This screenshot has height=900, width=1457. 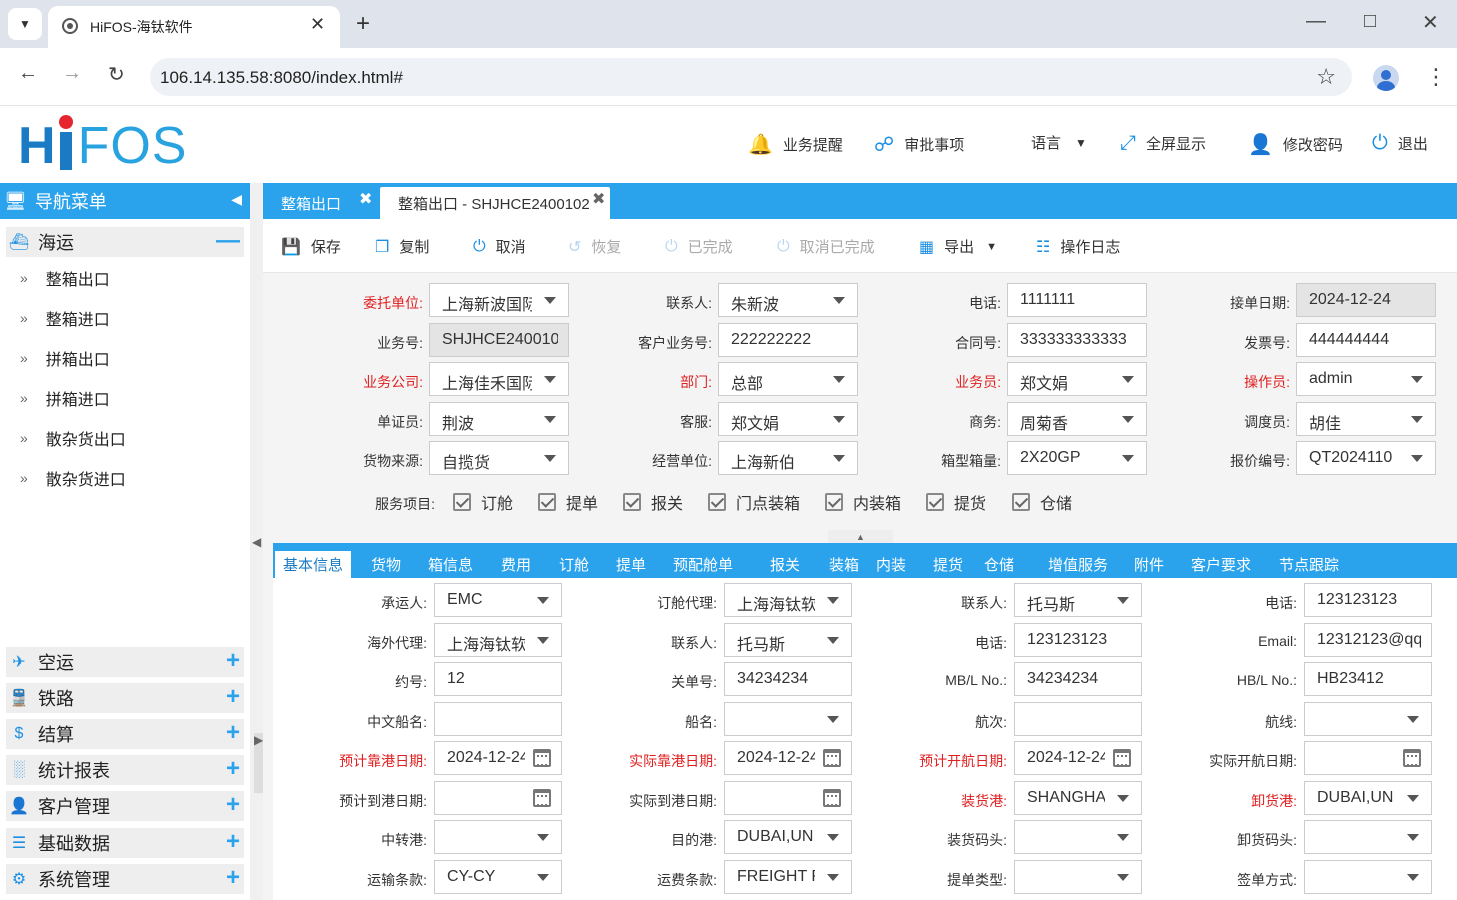 What do you see at coordinates (65, 398) in the screenshot?
I see `nav-item-lcl-import: » 拼箱进口` at bounding box center [65, 398].